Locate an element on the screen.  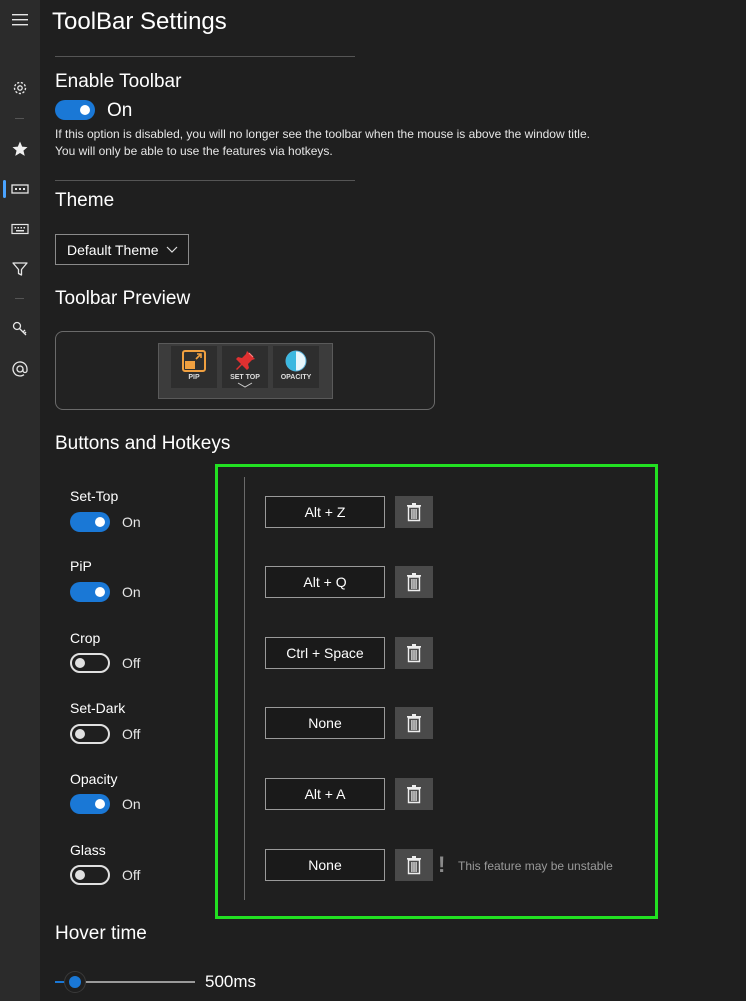
hotkey-input-set-top: Alt + Z is located at coordinates (325, 512).